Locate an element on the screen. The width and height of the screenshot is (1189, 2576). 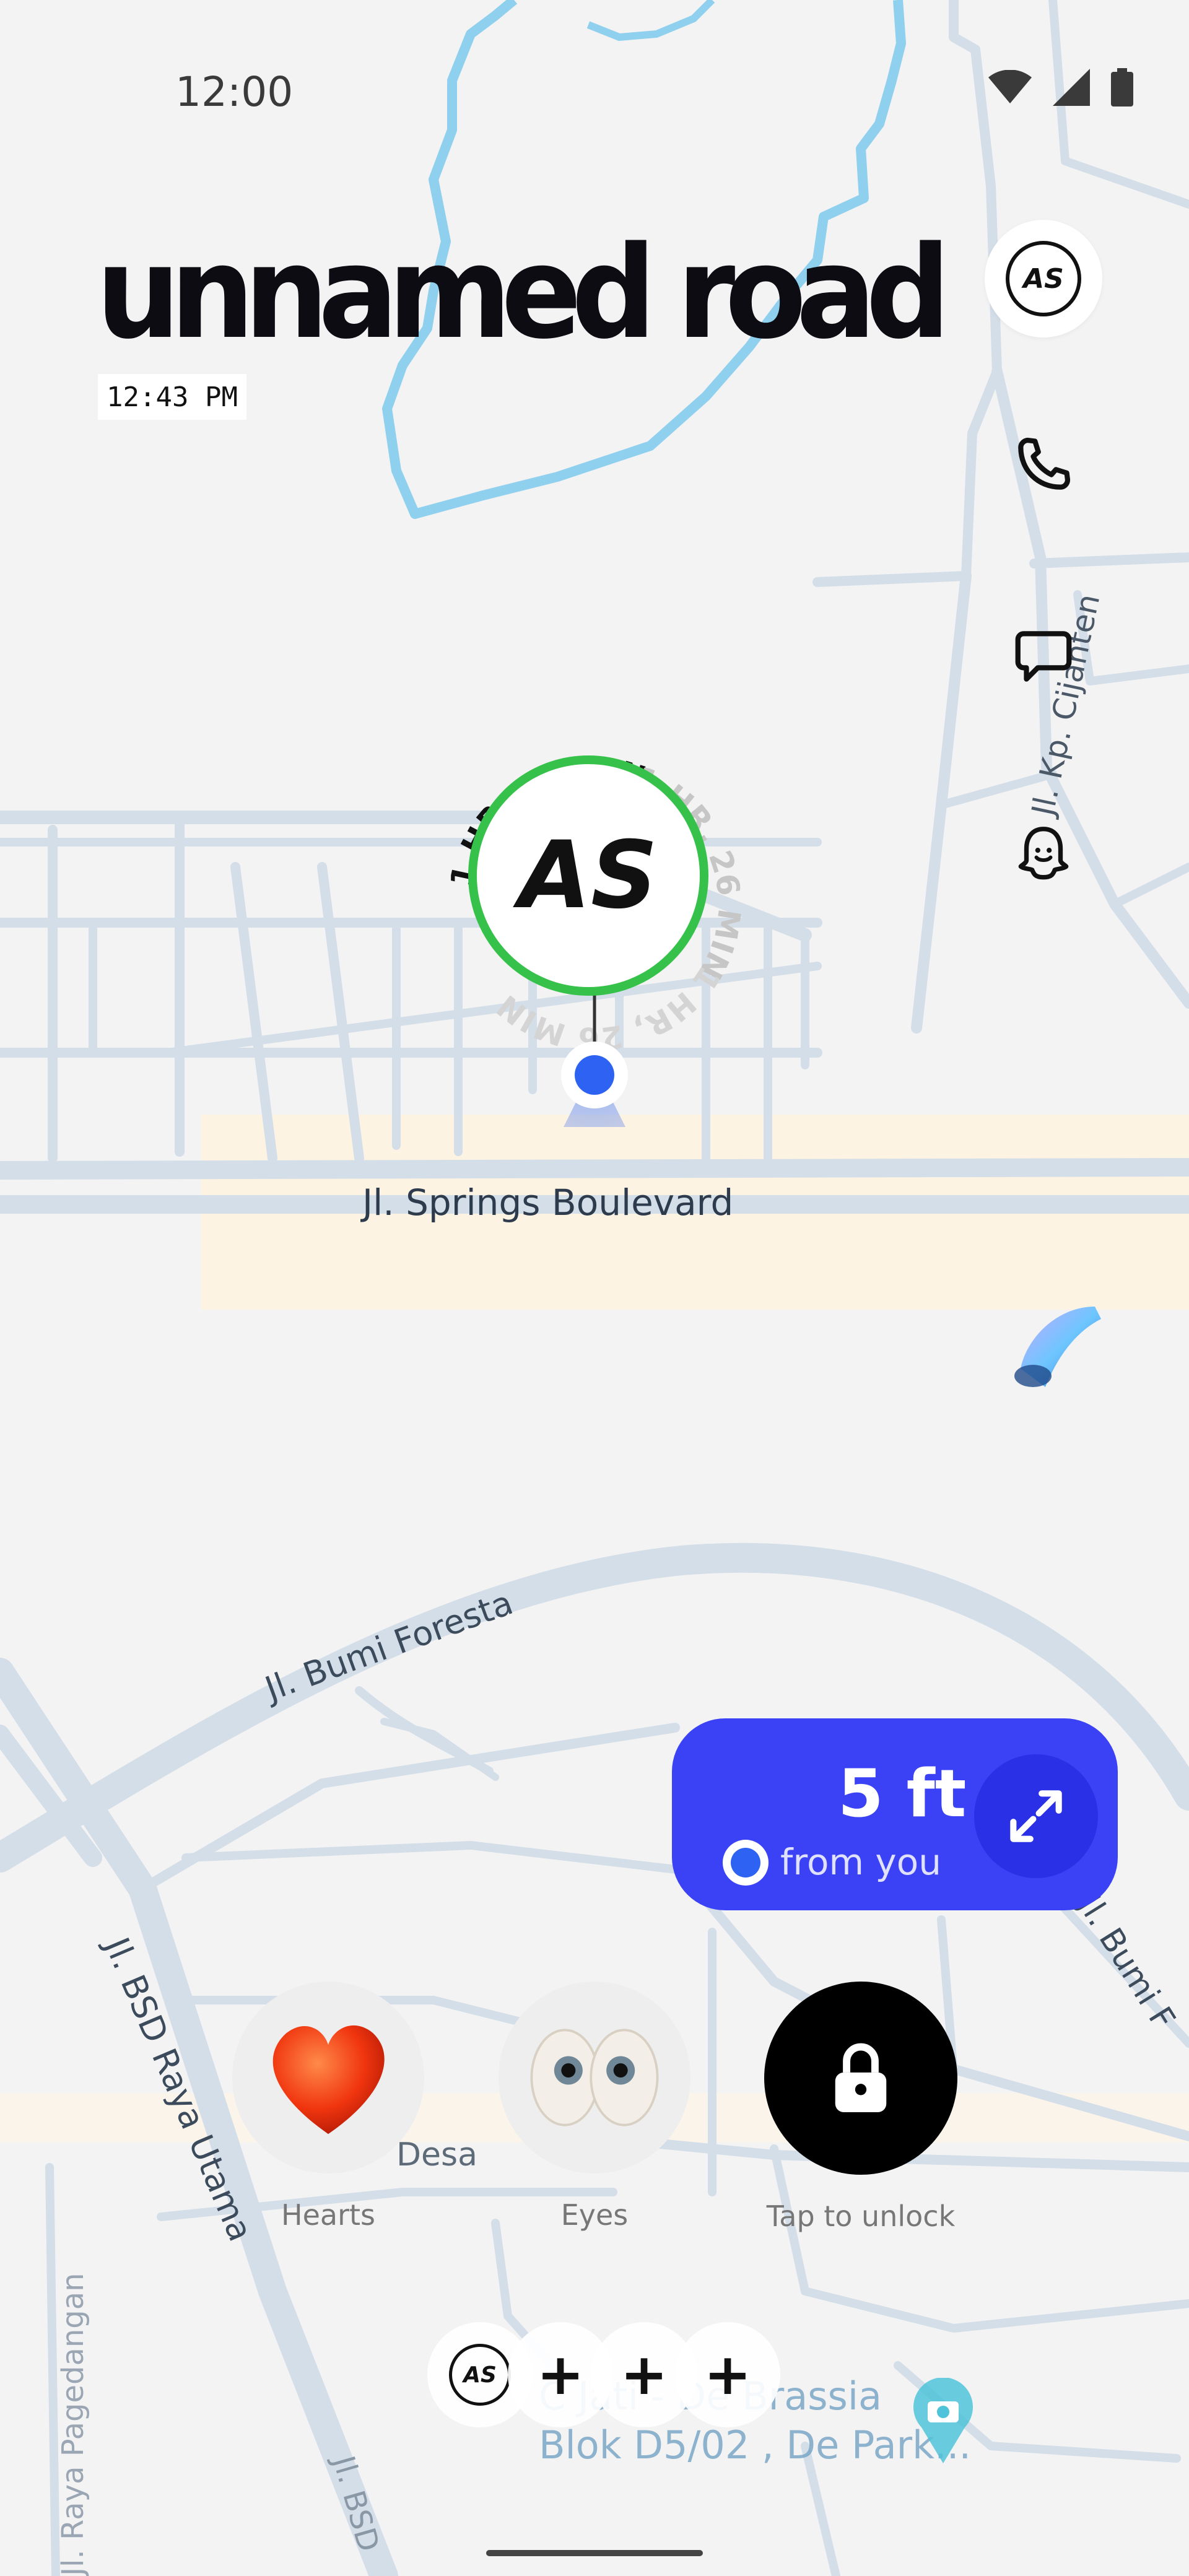
bottom-chips: AS + + + is located at coordinates (603, 2374).